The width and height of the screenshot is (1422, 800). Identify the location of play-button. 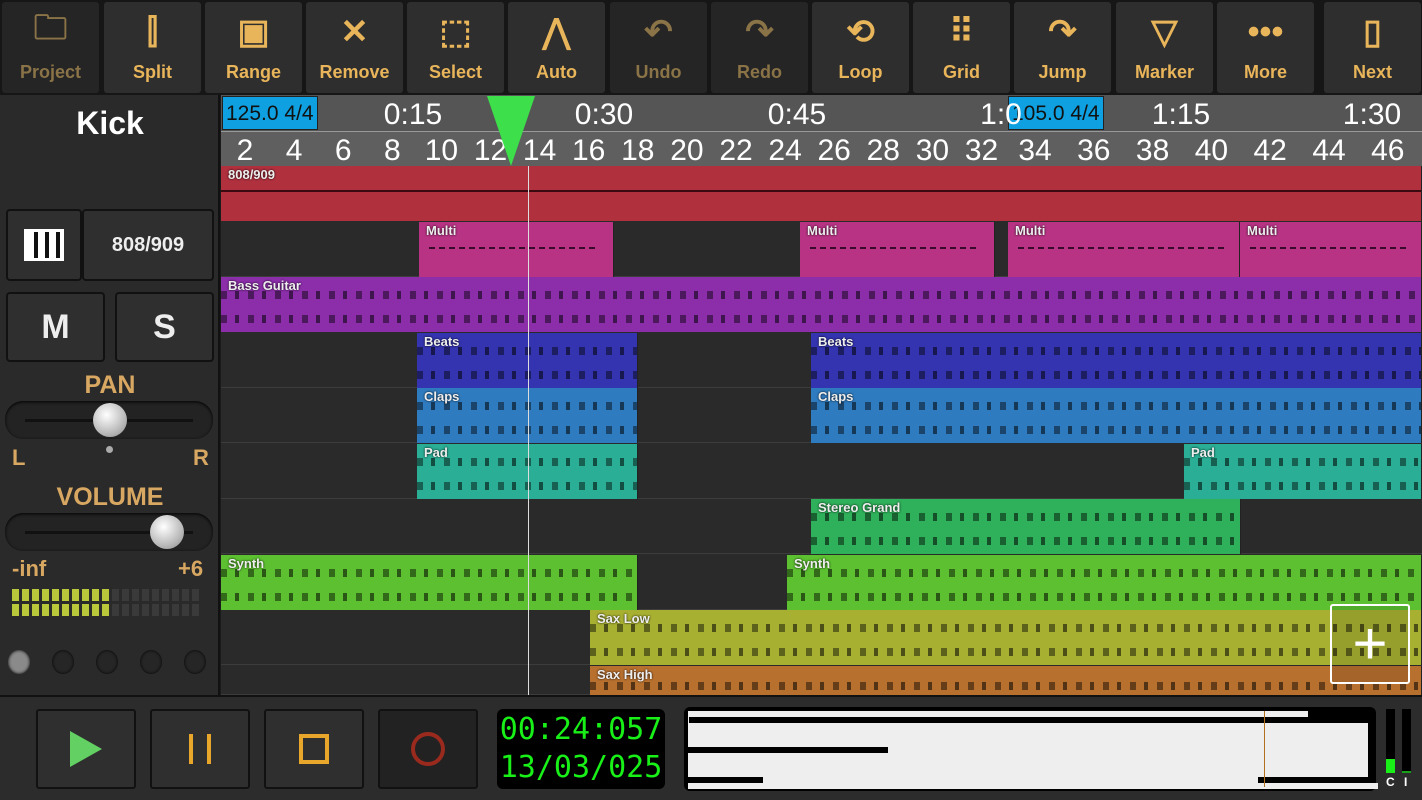
(86, 749).